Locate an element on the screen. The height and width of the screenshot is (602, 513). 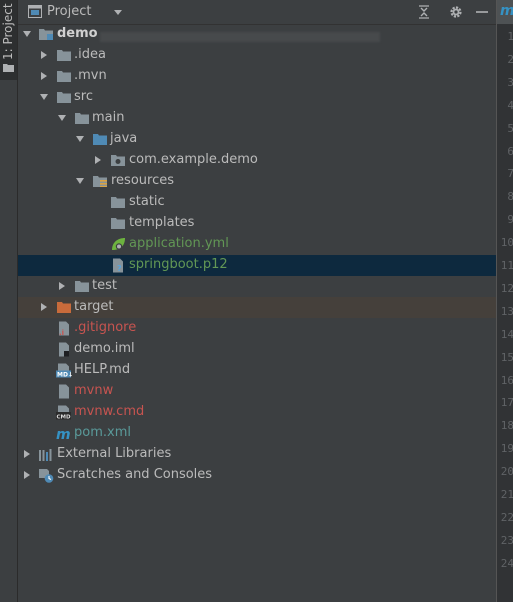
cmd-file-icon: CMD is located at coordinates (64, 412).